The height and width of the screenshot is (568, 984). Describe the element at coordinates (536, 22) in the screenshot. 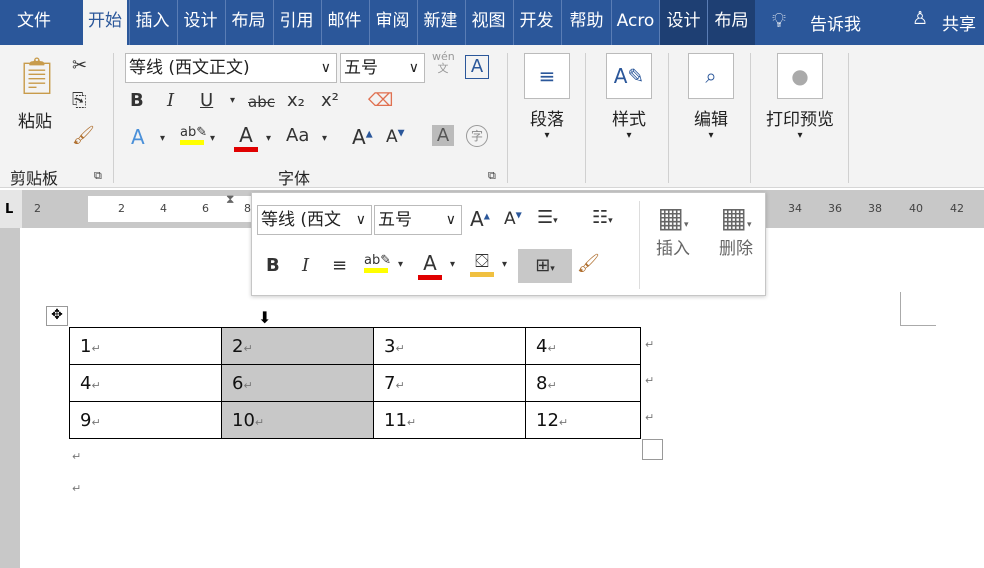

I see `tab-developer: 开发` at that location.